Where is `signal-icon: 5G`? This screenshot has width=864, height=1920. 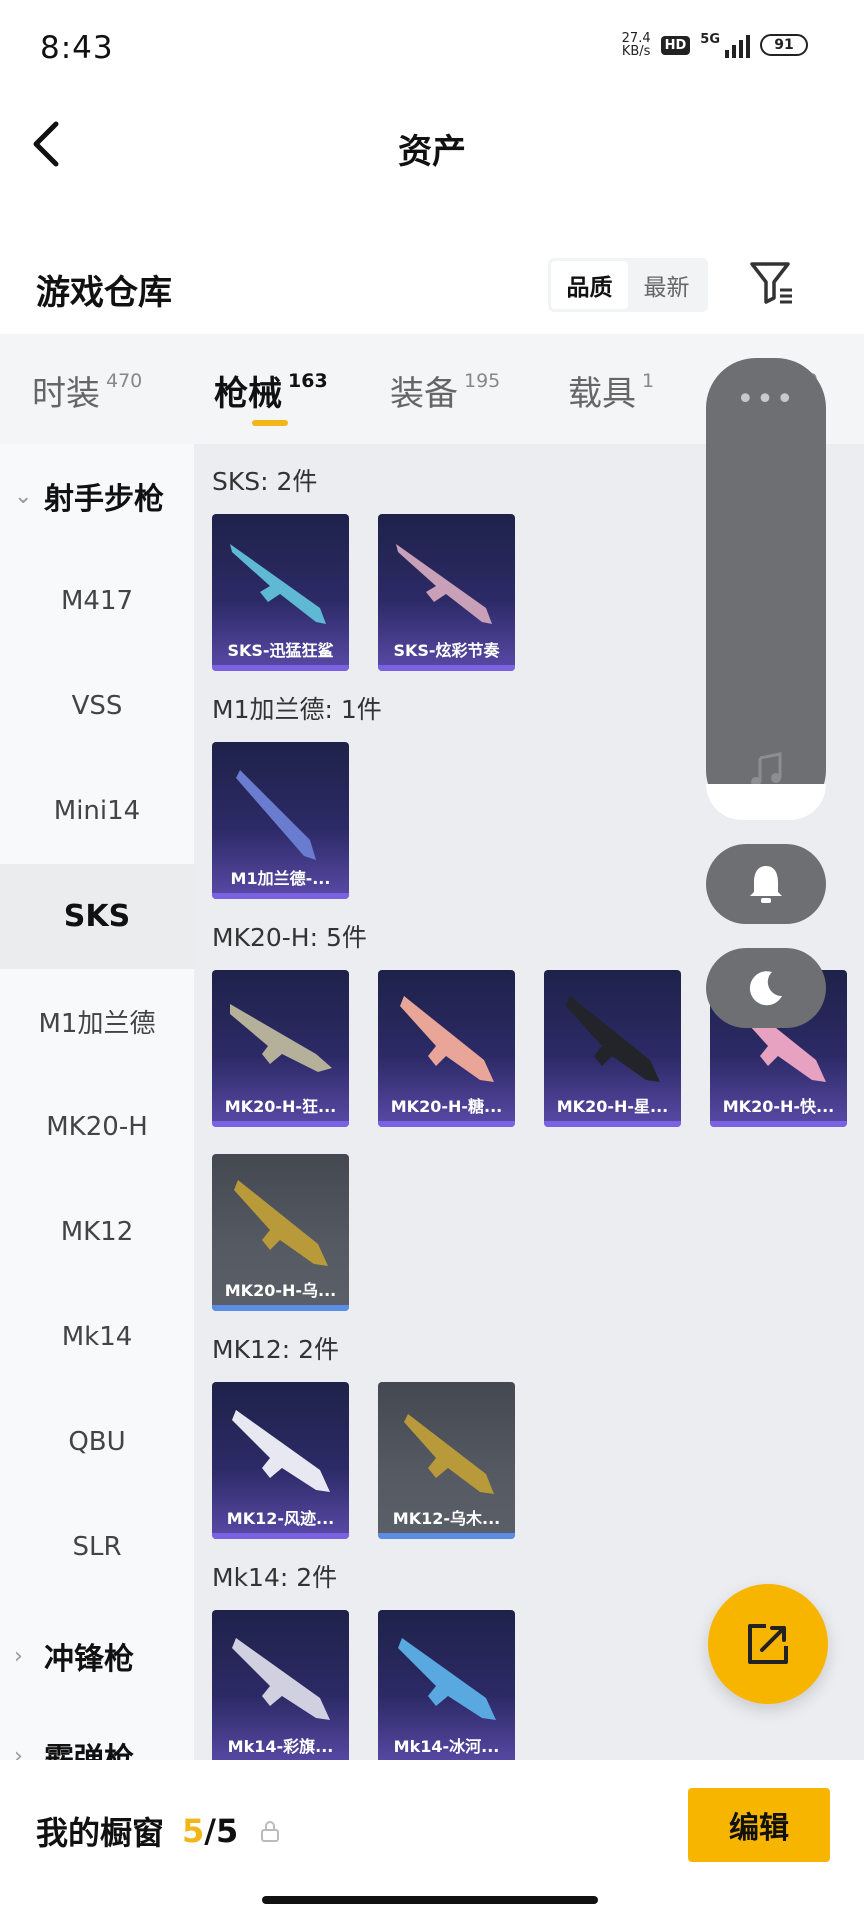
signal-icon: 5G is located at coordinates (725, 45).